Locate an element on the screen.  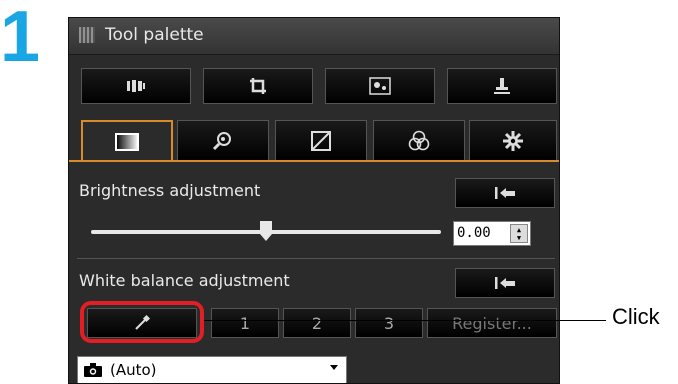
wb-preset-1-button: 1 is located at coordinates (245, 323).